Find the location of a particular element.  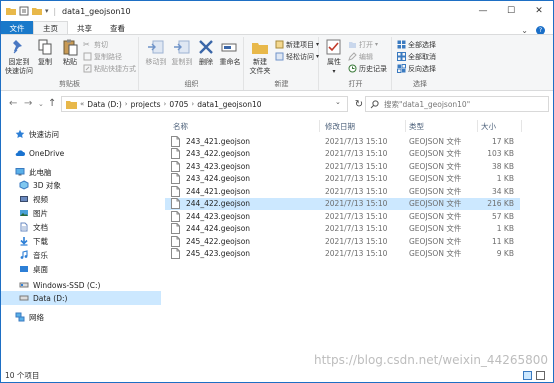

properties-icon is located at coordinates (24, 11).